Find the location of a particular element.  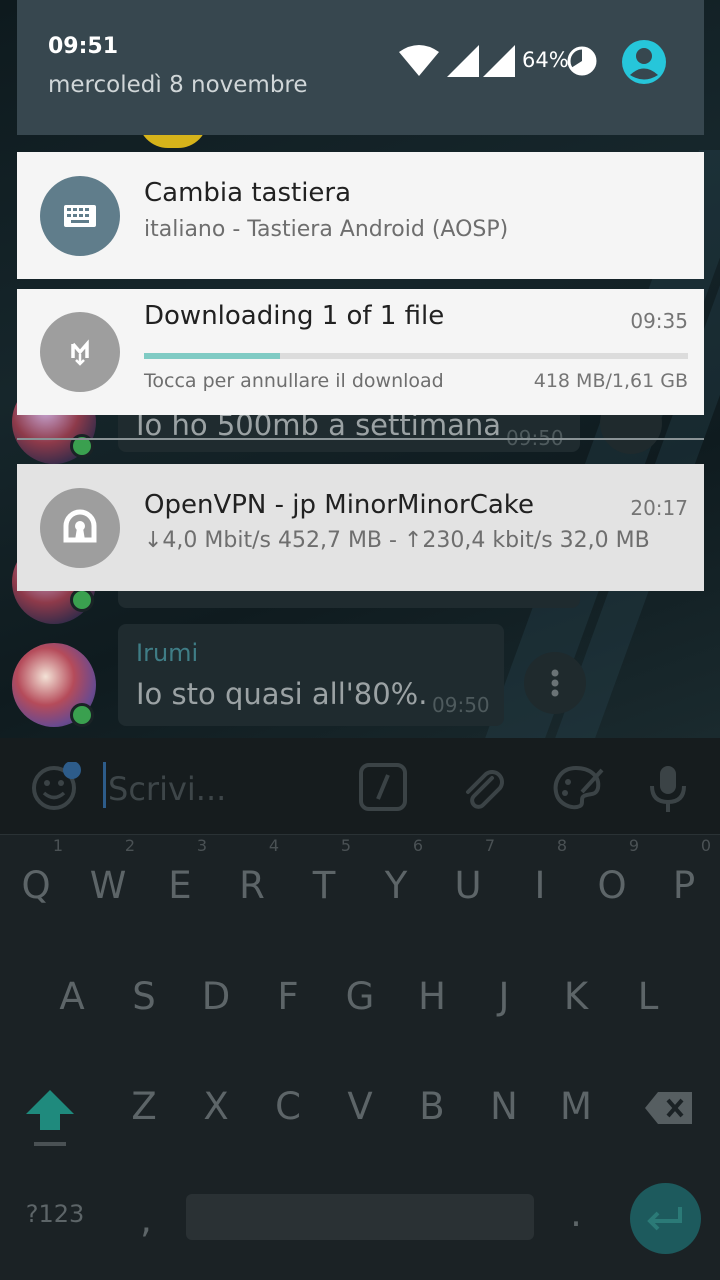

message-time: 09:50 is located at coordinates (461, 705).